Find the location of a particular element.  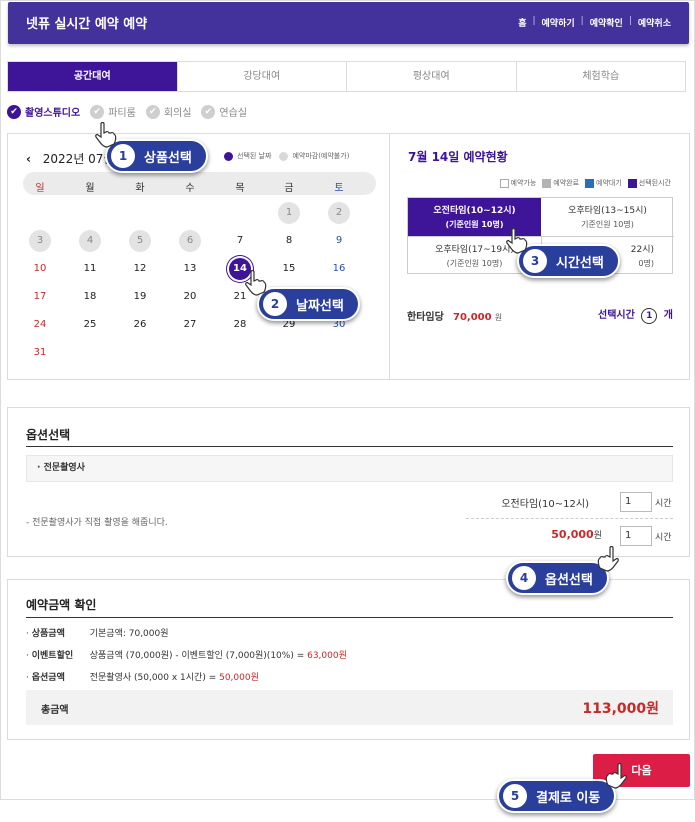

product-meetingroom: ✔ 회의실 is located at coordinates (168, 111).